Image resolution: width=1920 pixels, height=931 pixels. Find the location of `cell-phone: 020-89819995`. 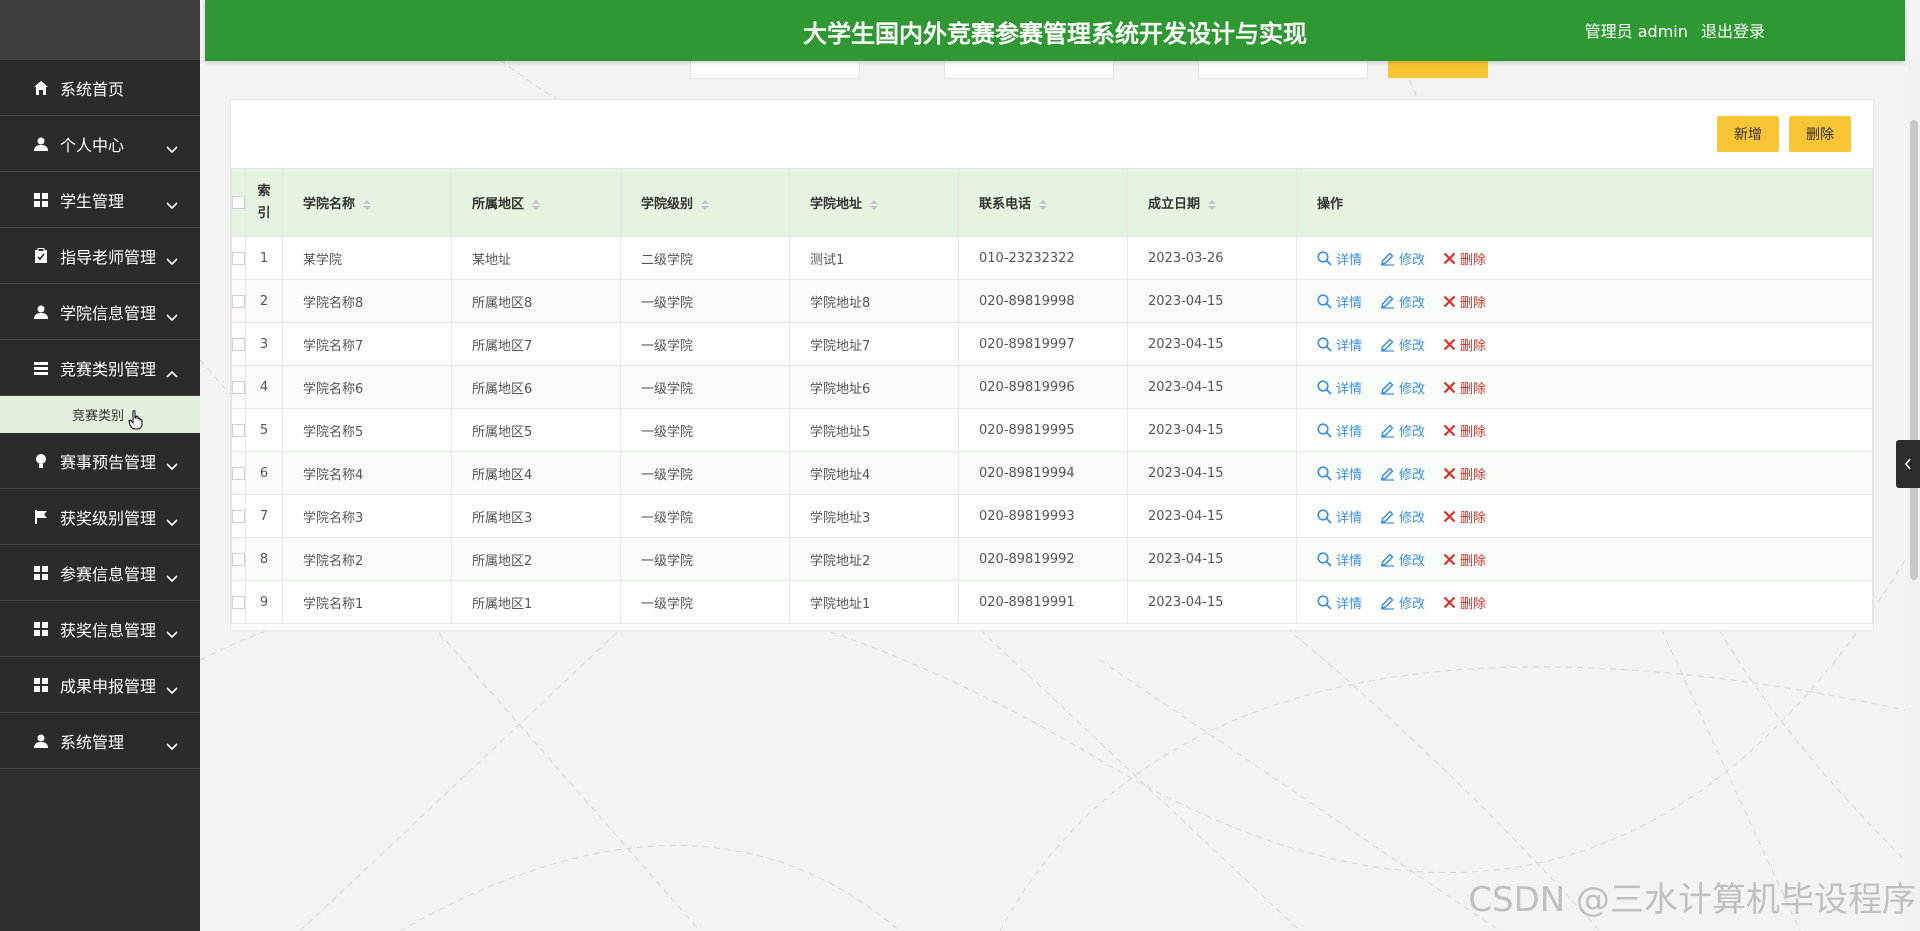

cell-phone: 020-89819995 is located at coordinates (1043, 430).